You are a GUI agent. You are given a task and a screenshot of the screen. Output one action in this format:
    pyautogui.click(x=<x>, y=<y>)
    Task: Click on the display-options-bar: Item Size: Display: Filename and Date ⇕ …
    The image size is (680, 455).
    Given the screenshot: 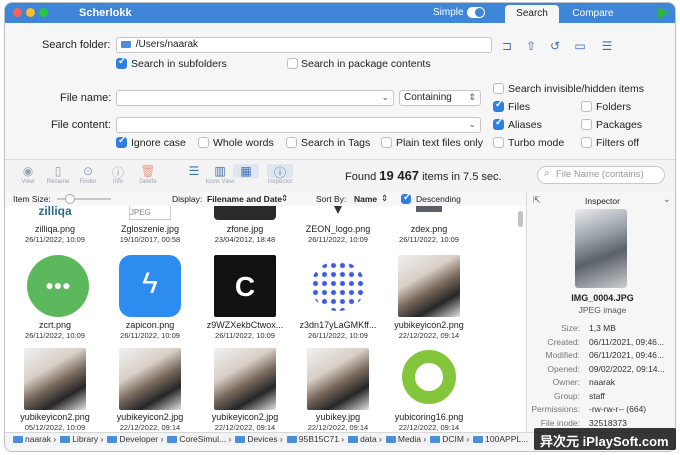 What is the action you would take?
    pyautogui.click(x=265, y=199)
    